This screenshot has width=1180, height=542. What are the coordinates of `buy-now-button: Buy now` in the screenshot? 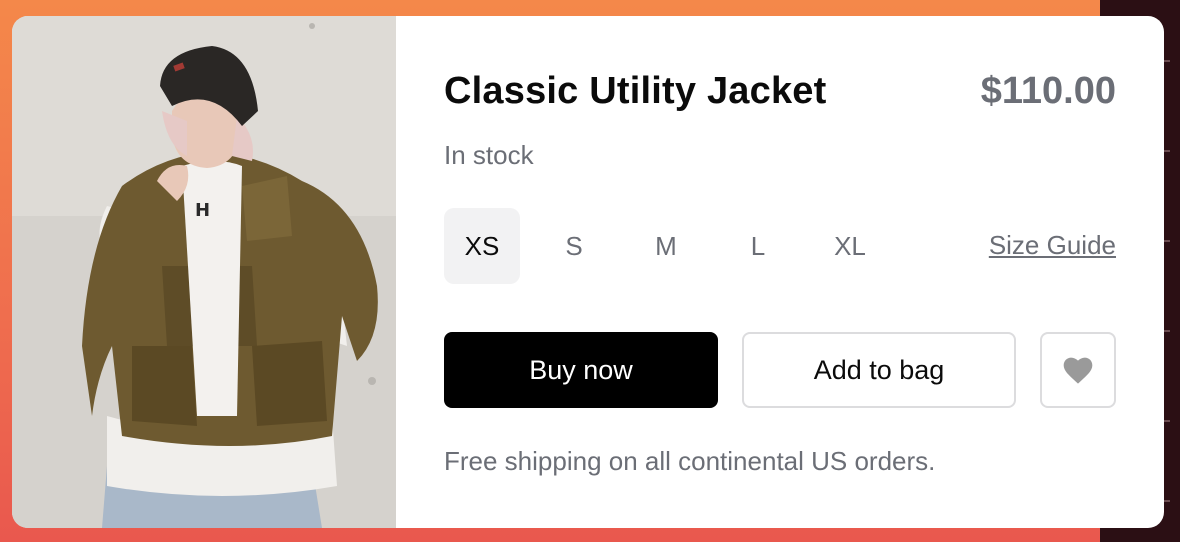 It's located at (581, 370).